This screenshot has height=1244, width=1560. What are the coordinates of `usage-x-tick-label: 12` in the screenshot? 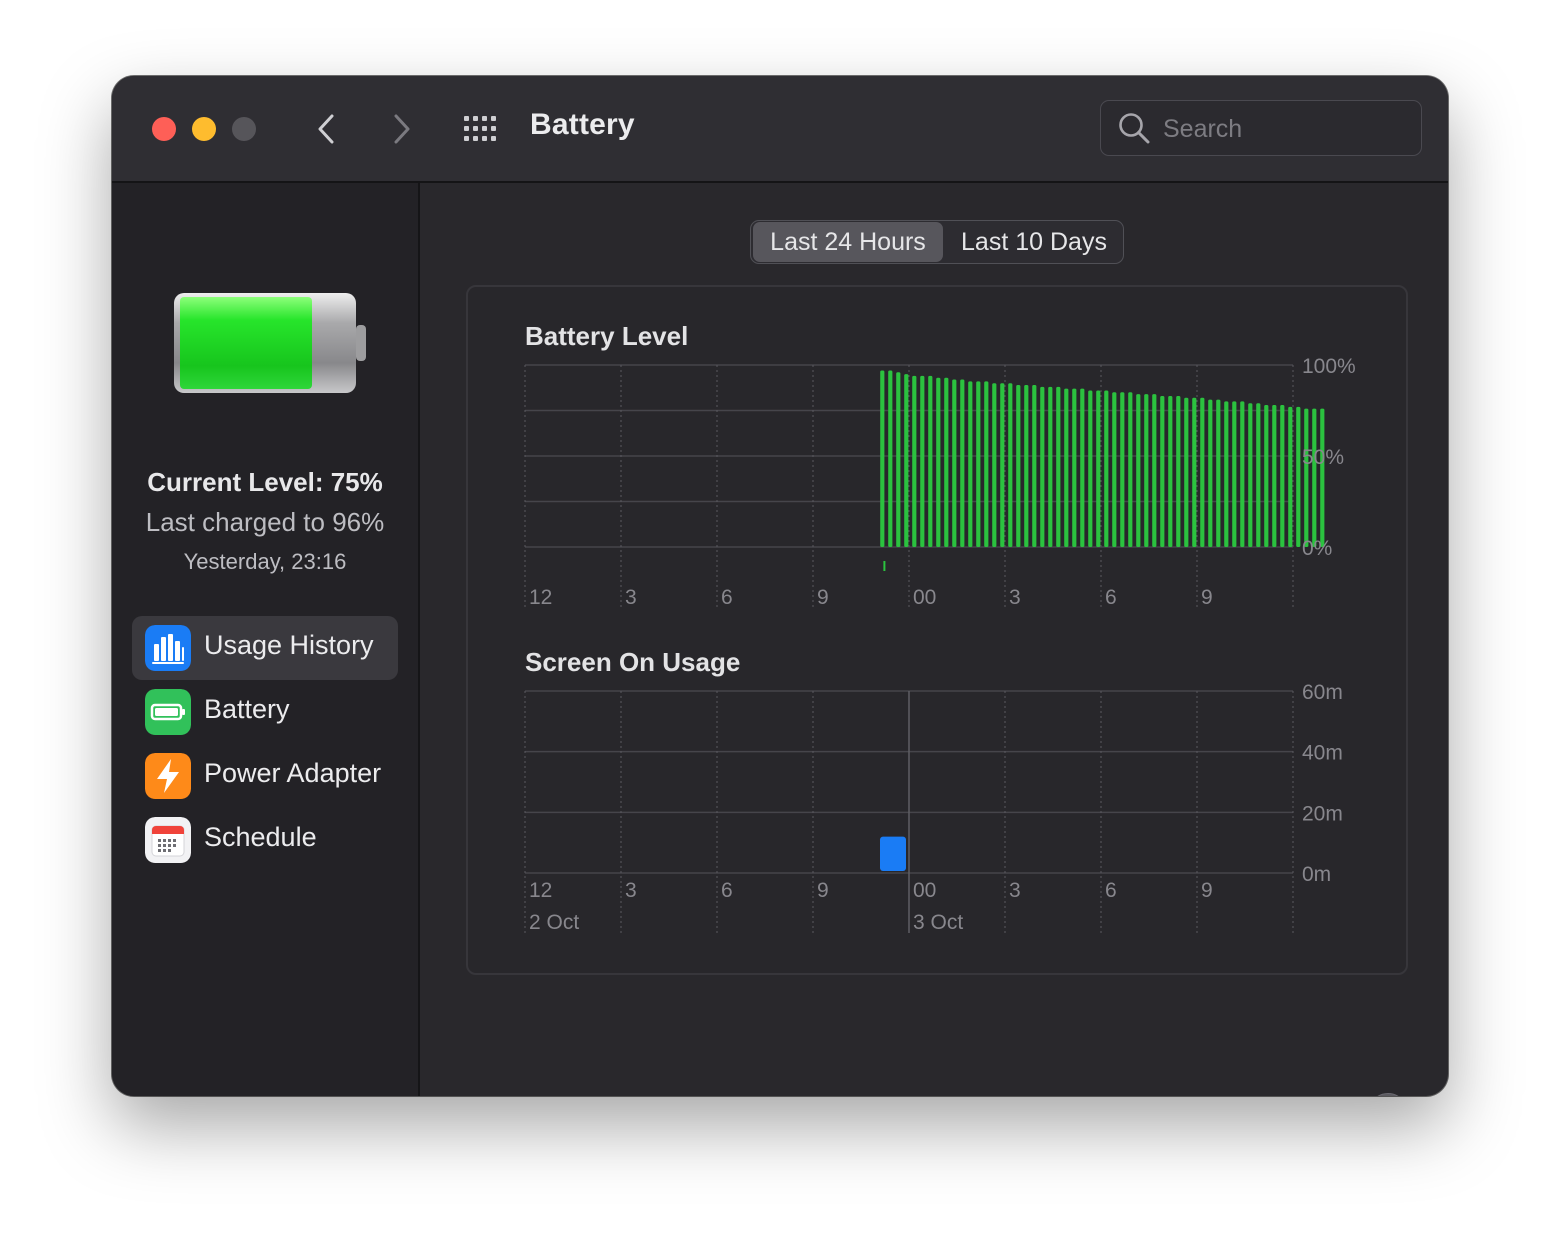 It's located at (540, 890).